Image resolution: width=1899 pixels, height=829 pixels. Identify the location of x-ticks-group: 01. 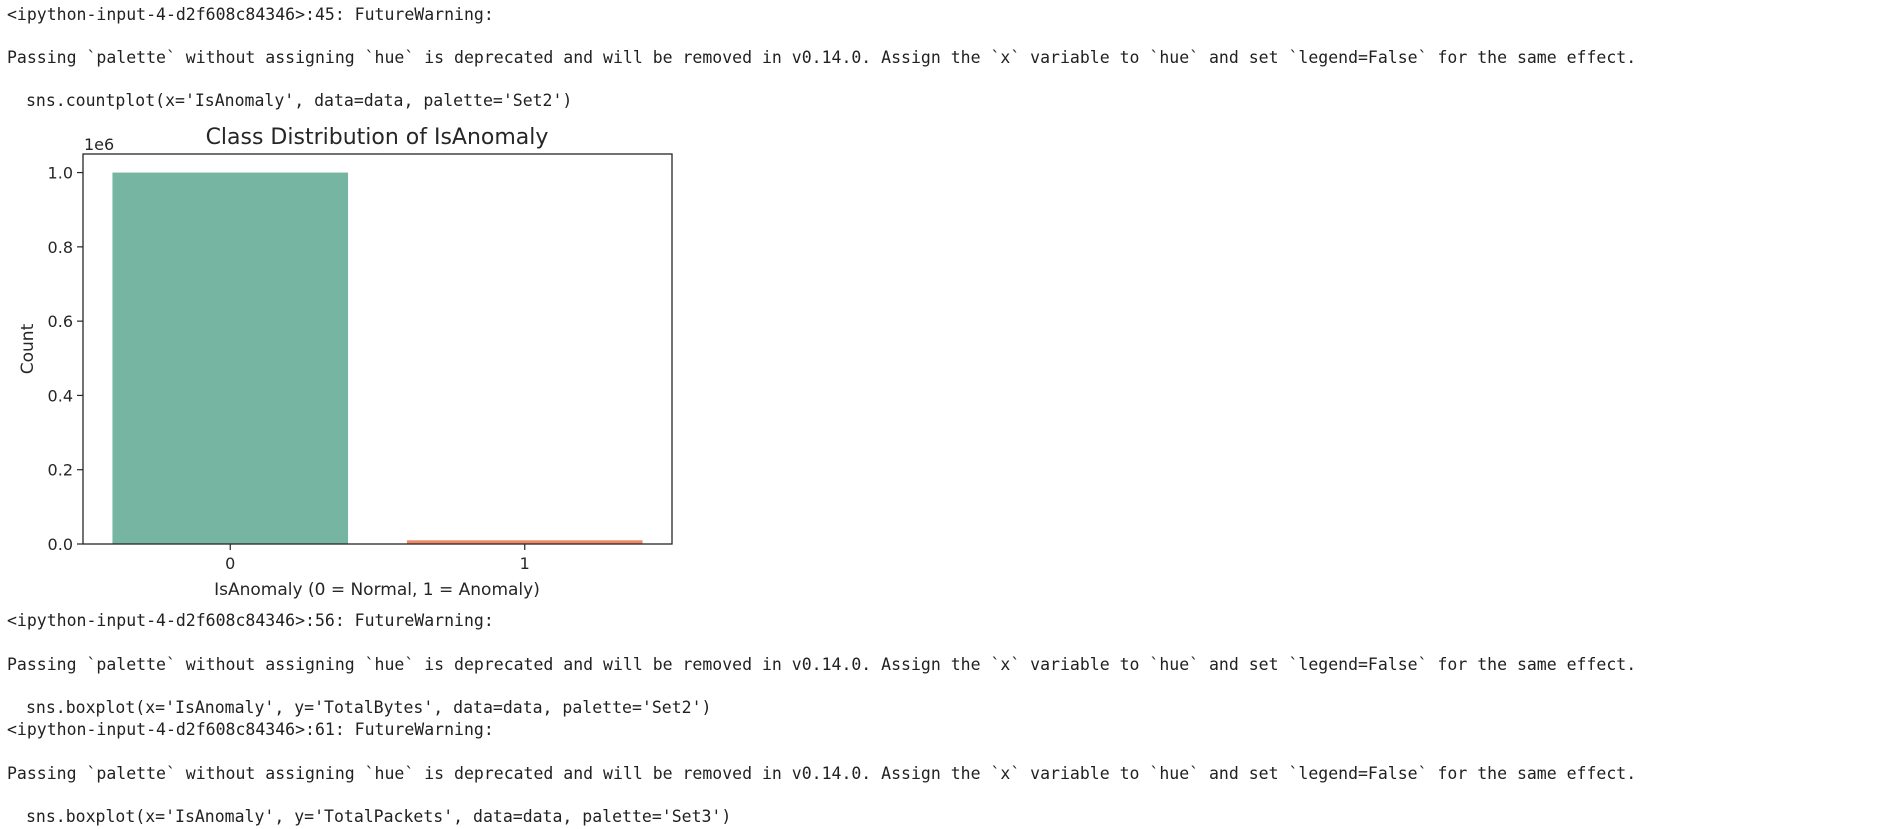
(377, 558).